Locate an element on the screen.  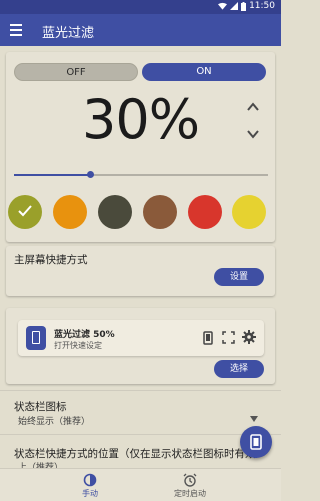
nav-timer-label: 定时启动 is located at coordinates (190, 493).